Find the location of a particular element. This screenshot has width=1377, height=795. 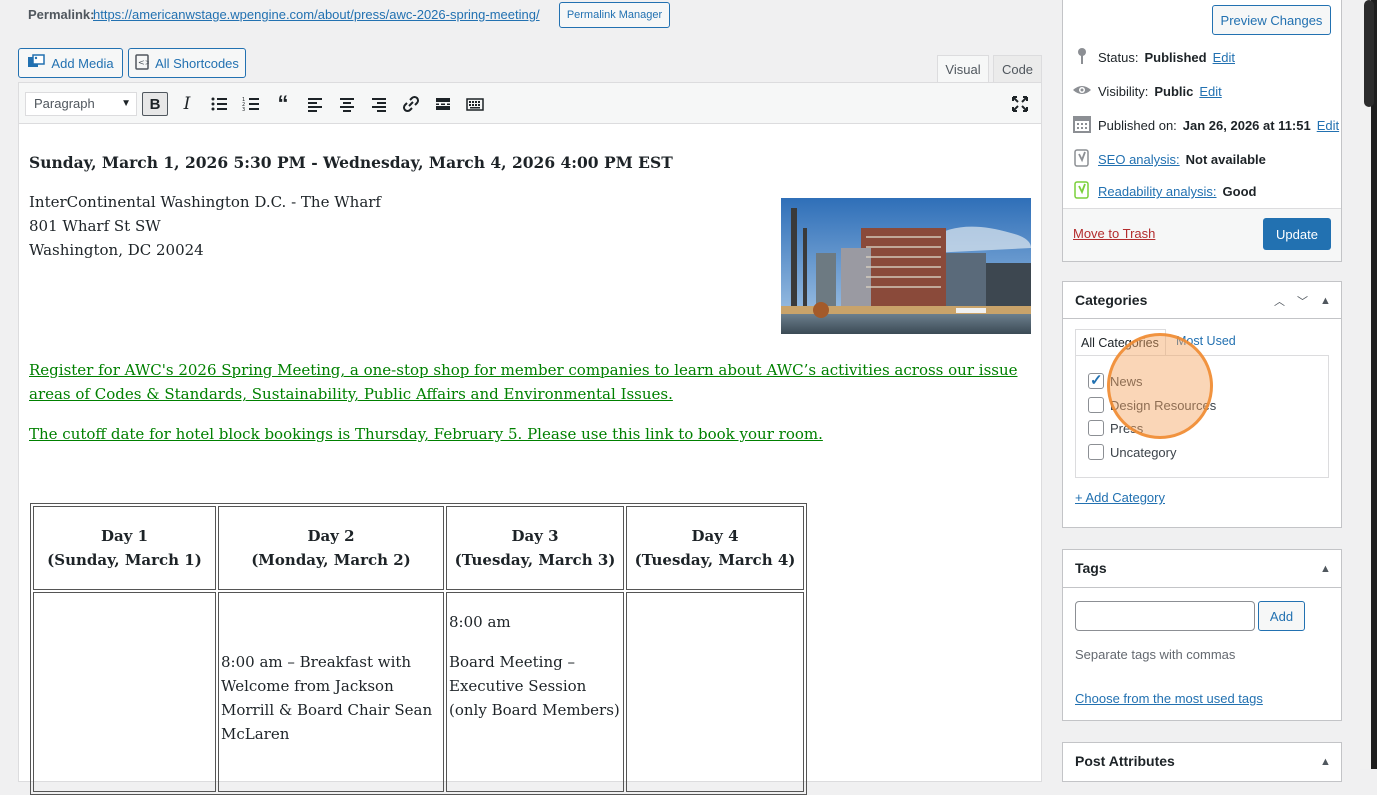

eye-icon is located at coordinates (1082, 91).